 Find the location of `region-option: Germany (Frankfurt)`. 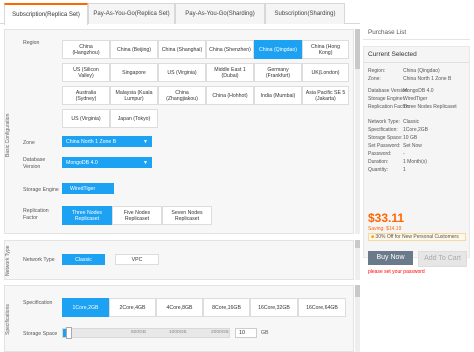

region-option: Germany (Frankfurt) is located at coordinates (278, 72).